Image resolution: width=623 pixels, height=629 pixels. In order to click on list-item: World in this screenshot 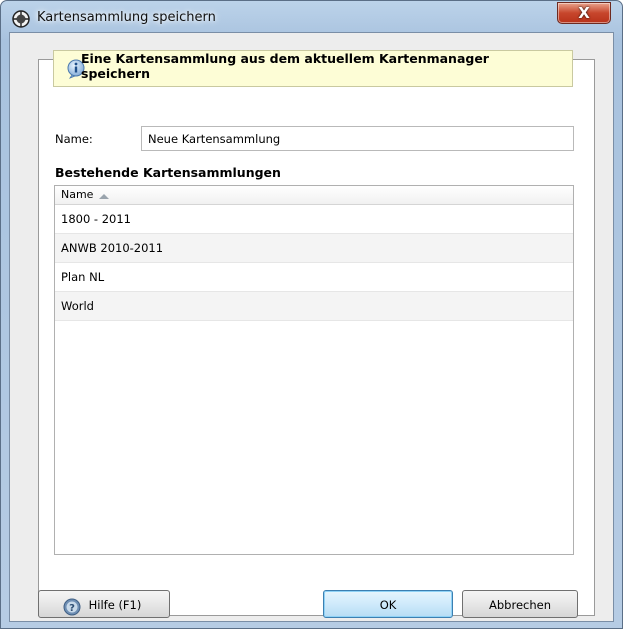, I will do `click(314, 306)`.